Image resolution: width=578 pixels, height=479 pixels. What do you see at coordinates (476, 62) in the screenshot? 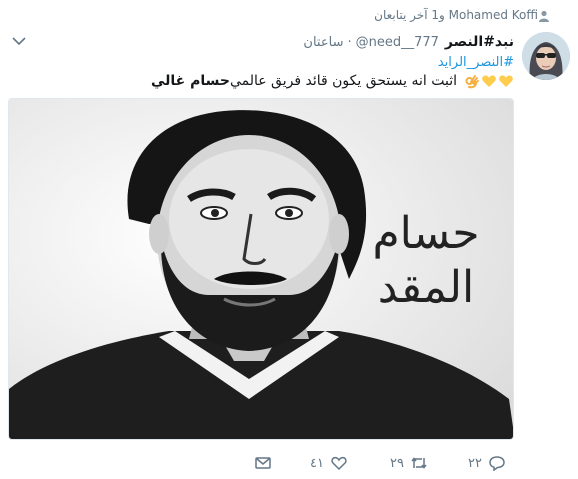
I see `hashtag-link: #النصر_الرايد` at bounding box center [476, 62].